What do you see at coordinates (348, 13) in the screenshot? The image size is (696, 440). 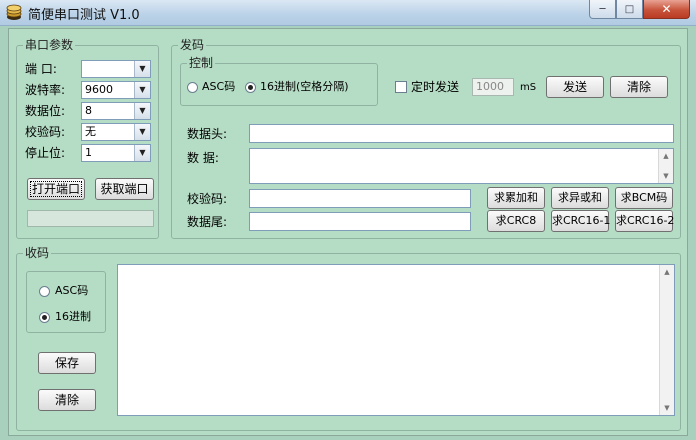 I see `title-bar: 简便串口测试 V1.0 ─ □ ✕` at bounding box center [348, 13].